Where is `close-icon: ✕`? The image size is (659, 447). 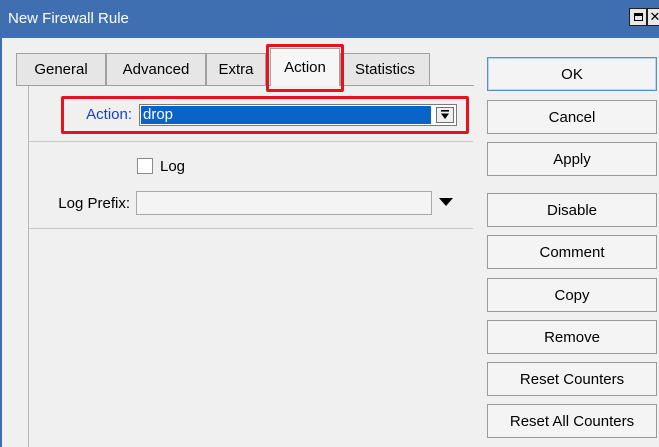
close-icon: ✕ is located at coordinates (653, 17).